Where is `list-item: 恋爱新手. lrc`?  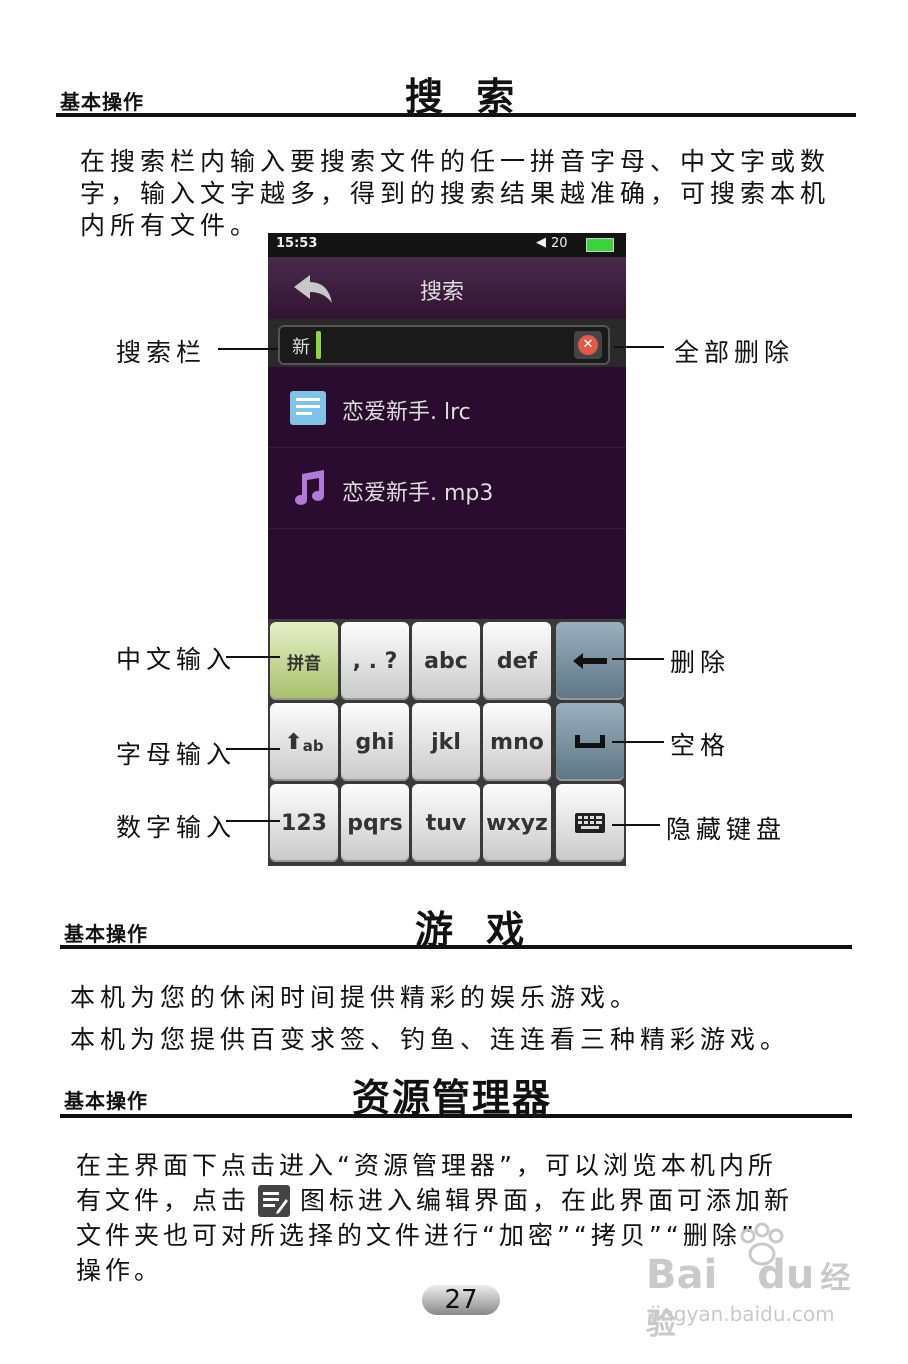 list-item: 恋爱新手. lrc is located at coordinates (447, 407).